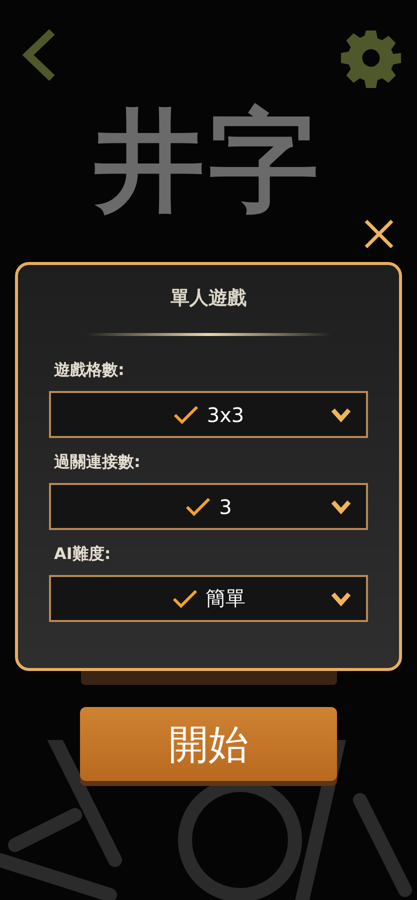  Describe the element at coordinates (208, 506) in the screenshot. I see `setting-dropdown: 3` at that location.